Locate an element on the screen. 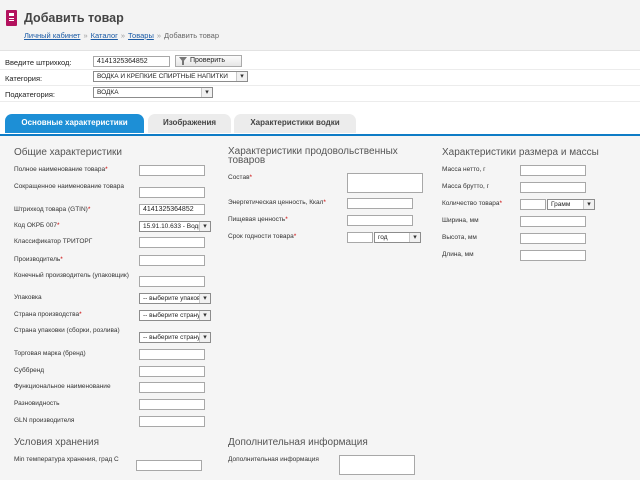 This screenshot has height=480, width=640. min-temp-label: Min температура хранения, град С is located at coordinates (66, 459).